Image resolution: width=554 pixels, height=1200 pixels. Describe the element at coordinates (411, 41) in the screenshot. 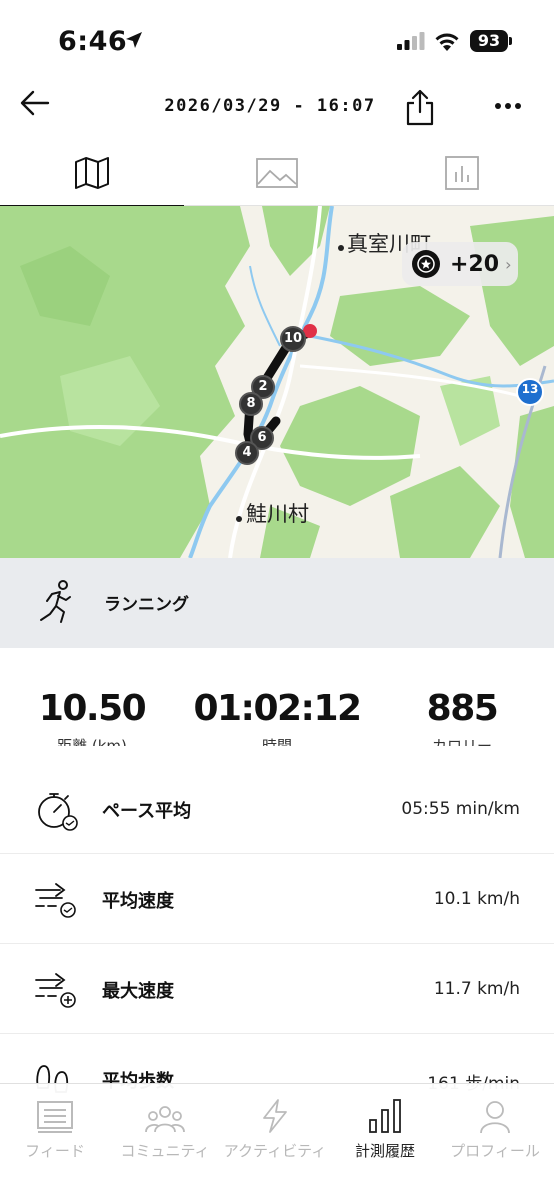

I see `cellular-signal-icon` at that location.